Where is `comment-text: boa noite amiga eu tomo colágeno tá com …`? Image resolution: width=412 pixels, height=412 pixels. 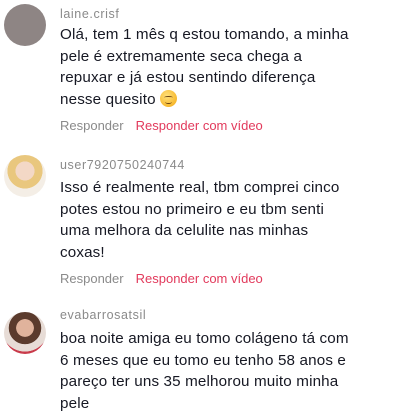
comment-text: boa noite amiga eu tomo colágeno tá com … is located at coordinates (210, 370).